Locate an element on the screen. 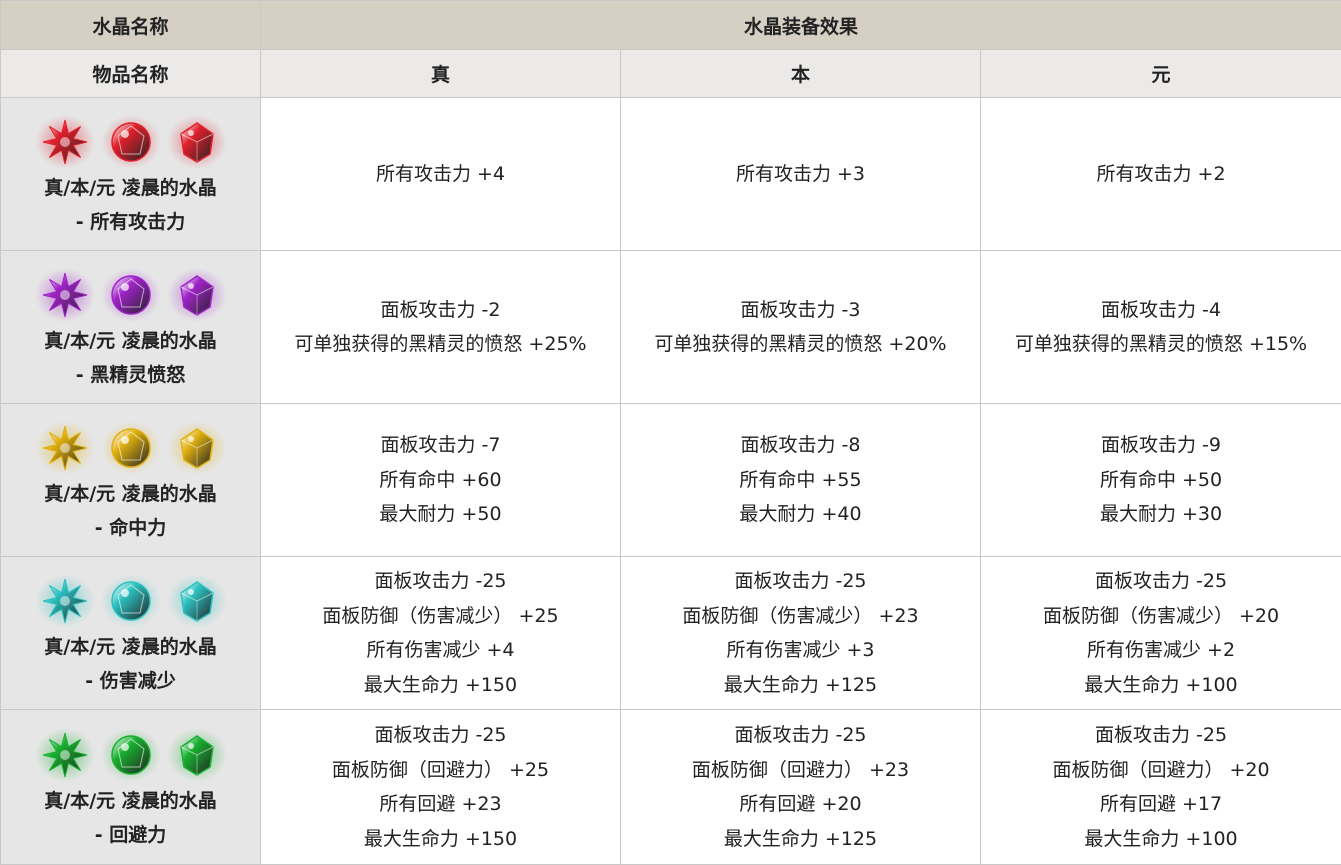  effect-line: 所有伤害减少 +3 is located at coordinates (800, 650).